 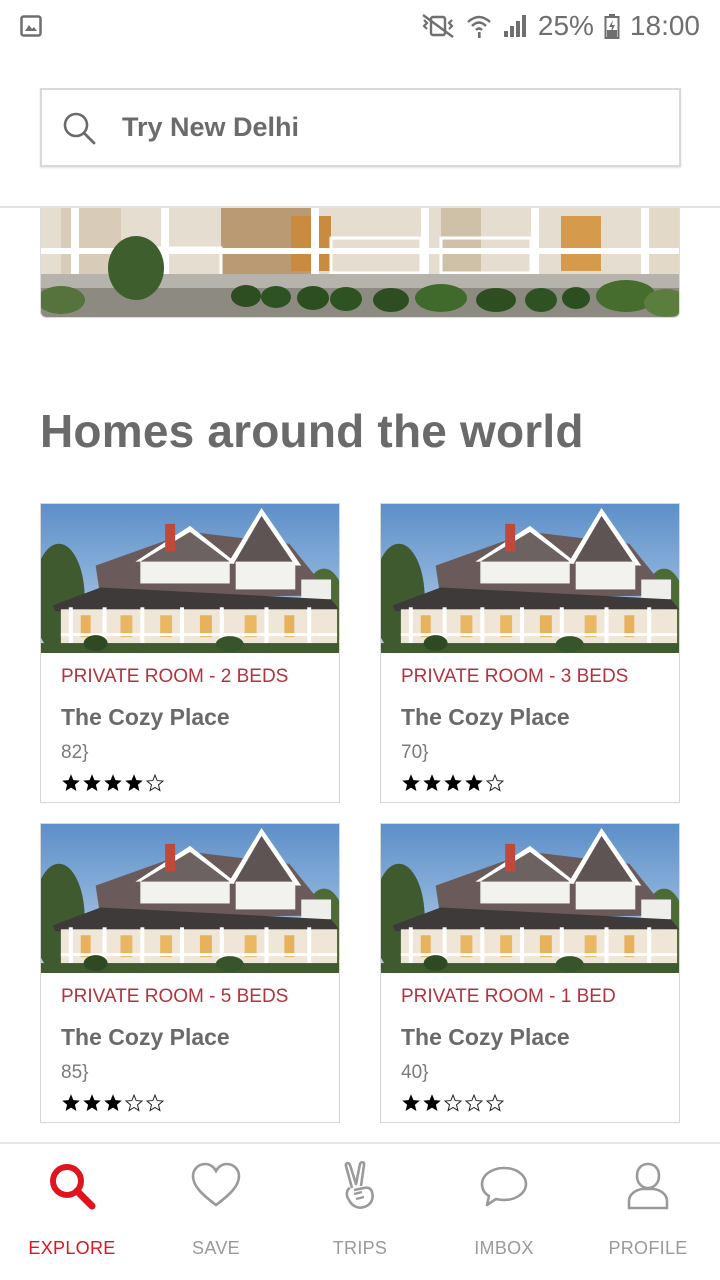 I want to click on nav-profile: PROFILE, so click(x=648, y=1212).